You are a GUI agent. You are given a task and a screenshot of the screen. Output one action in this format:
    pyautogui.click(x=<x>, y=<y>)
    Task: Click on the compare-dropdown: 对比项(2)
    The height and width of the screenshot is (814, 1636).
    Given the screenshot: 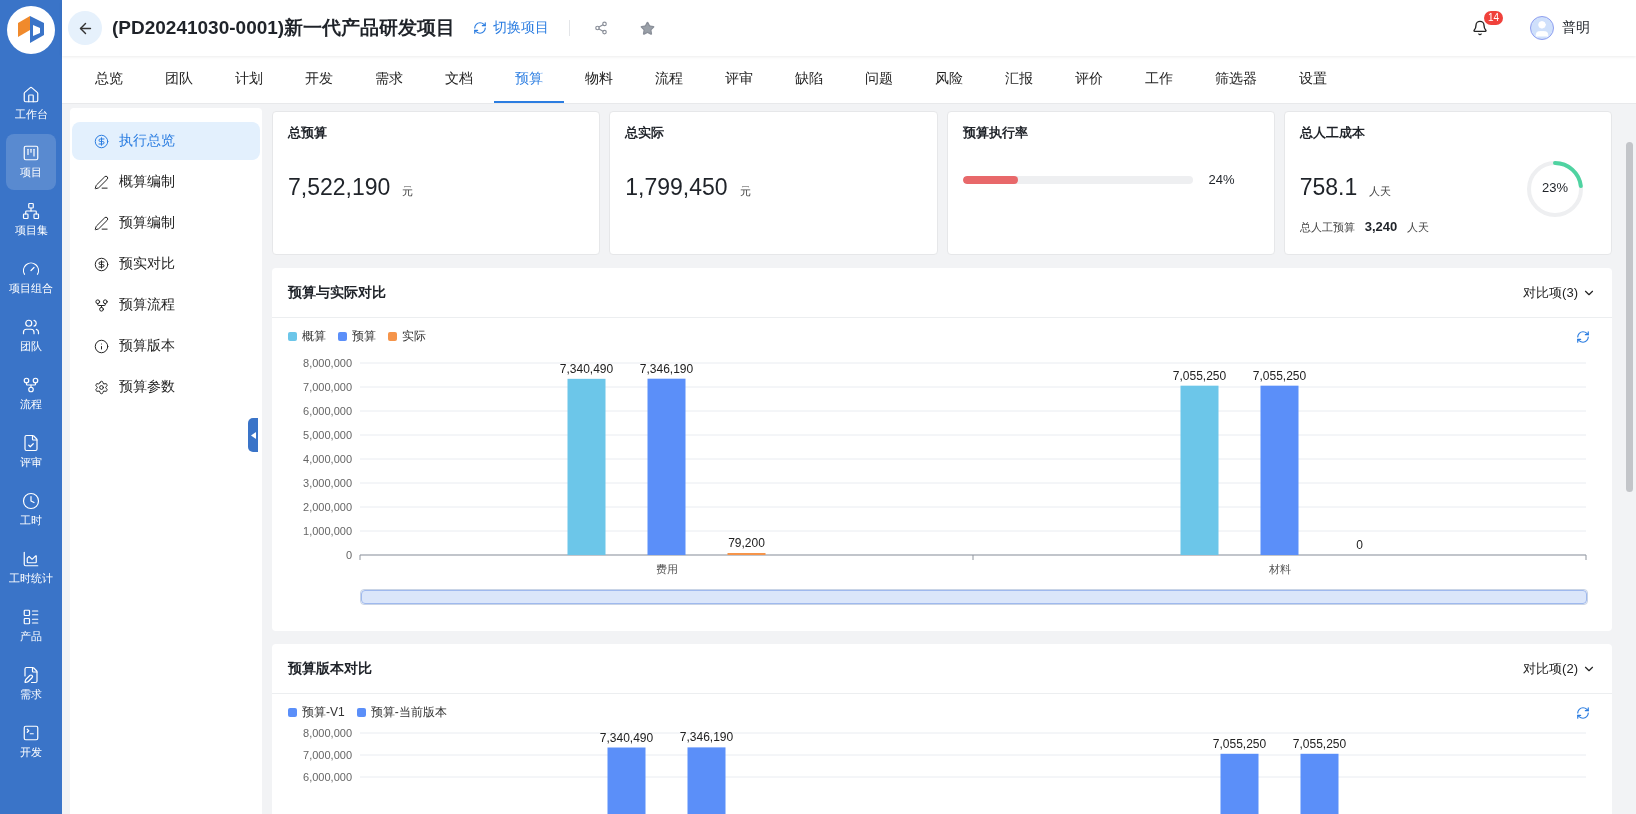 What is the action you would take?
    pyautogui.click(x=1559, y=668)
    